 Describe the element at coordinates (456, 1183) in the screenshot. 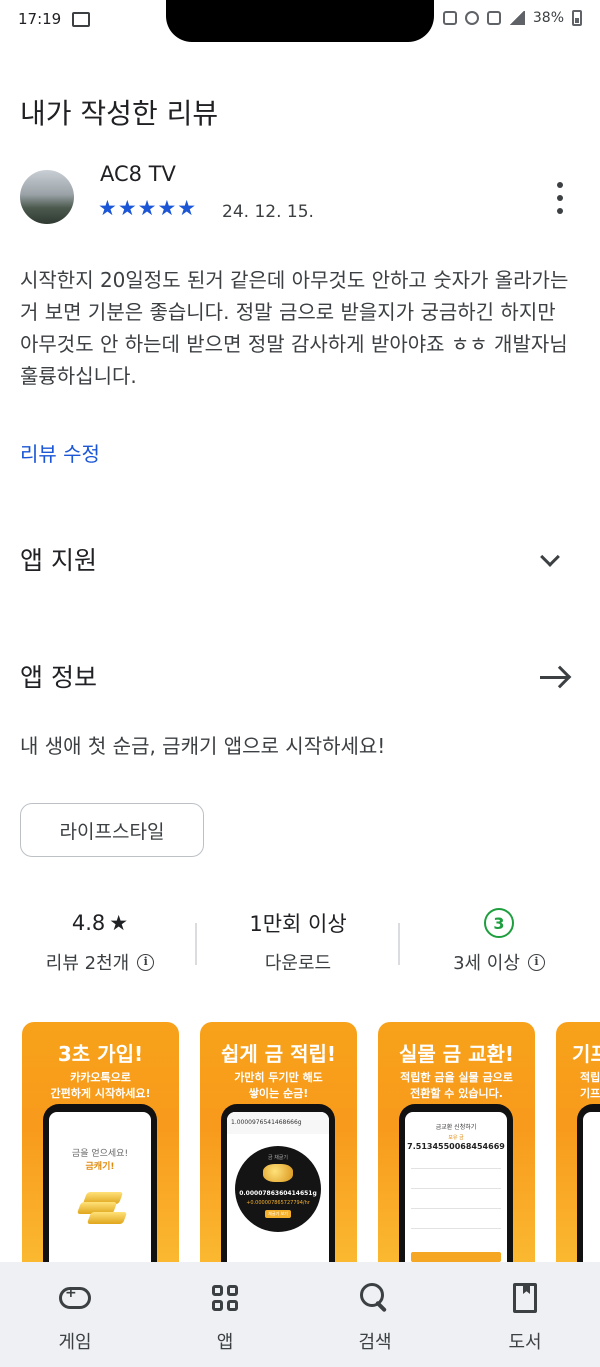

I see `phone-mockup: 금교환 신청하기 보유 금 7.5134550068454669` at that location.